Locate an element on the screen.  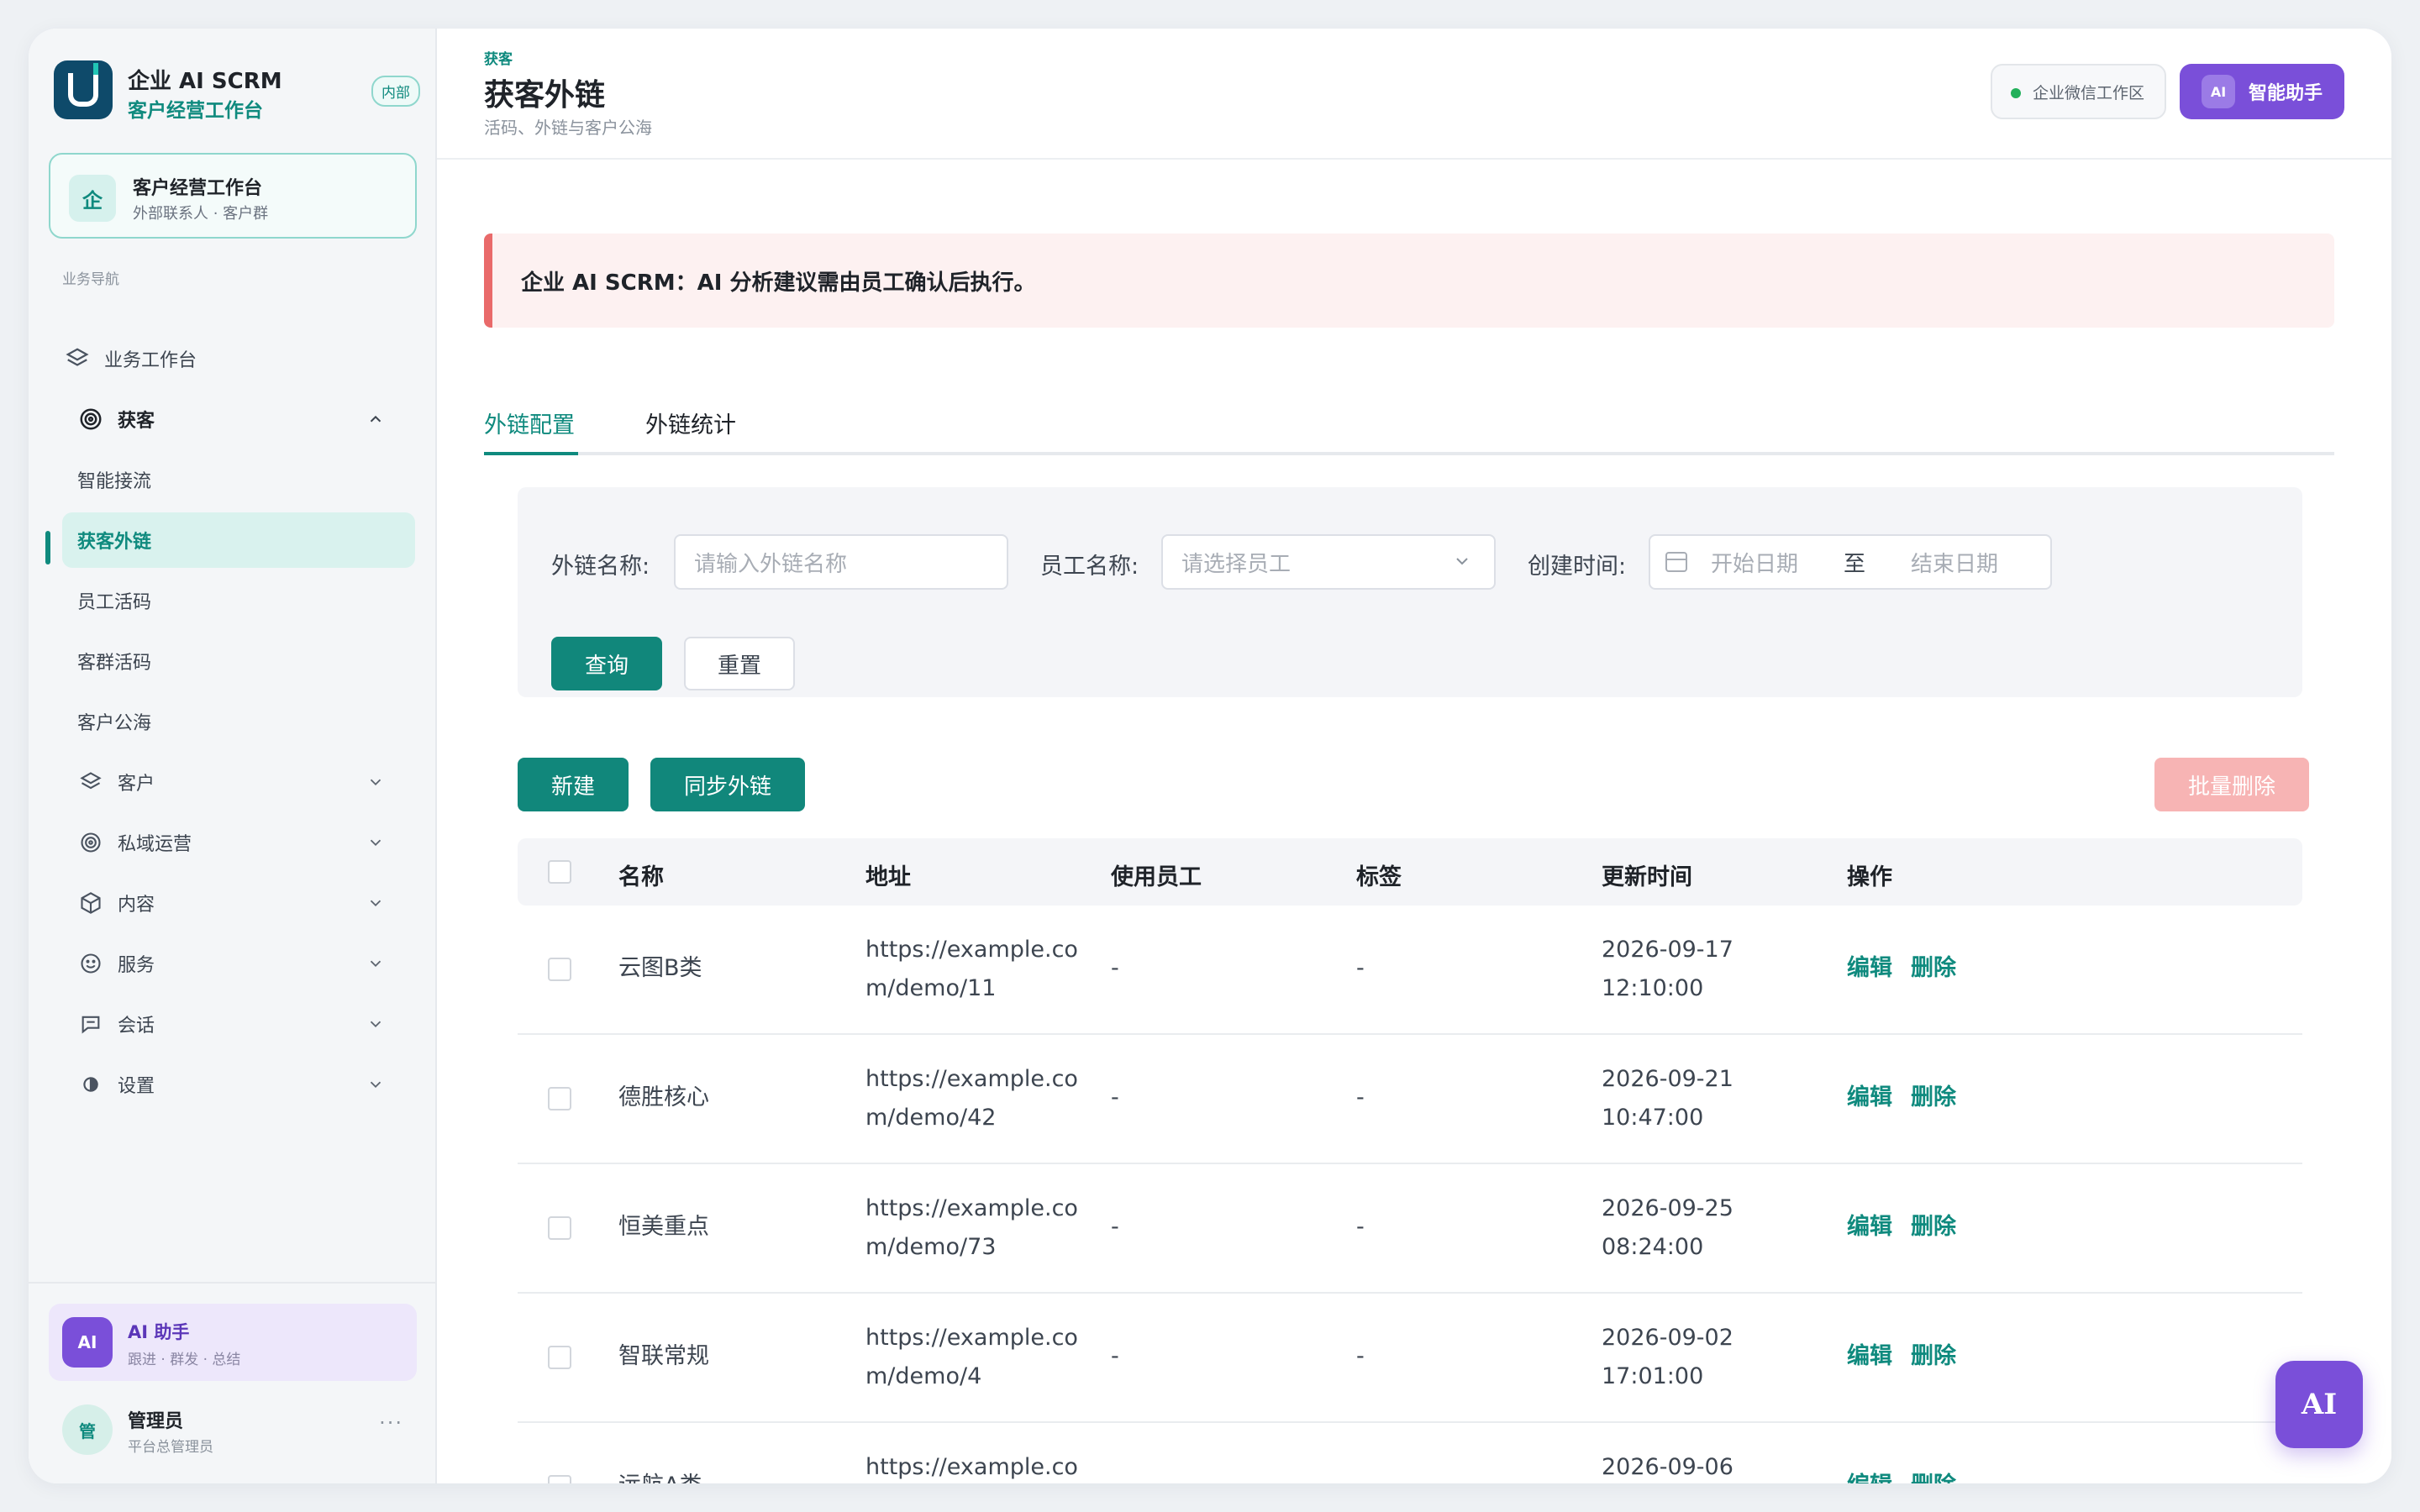
smart-assistant-button: AI 智能助手 is located at coordinates (2262, 91).